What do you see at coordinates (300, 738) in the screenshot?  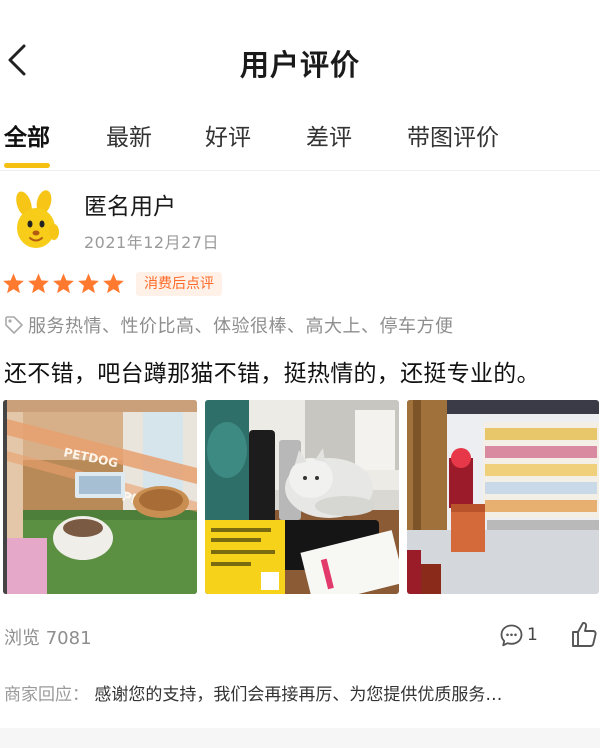 I see `section-divider` at bounding box center [300, 738].